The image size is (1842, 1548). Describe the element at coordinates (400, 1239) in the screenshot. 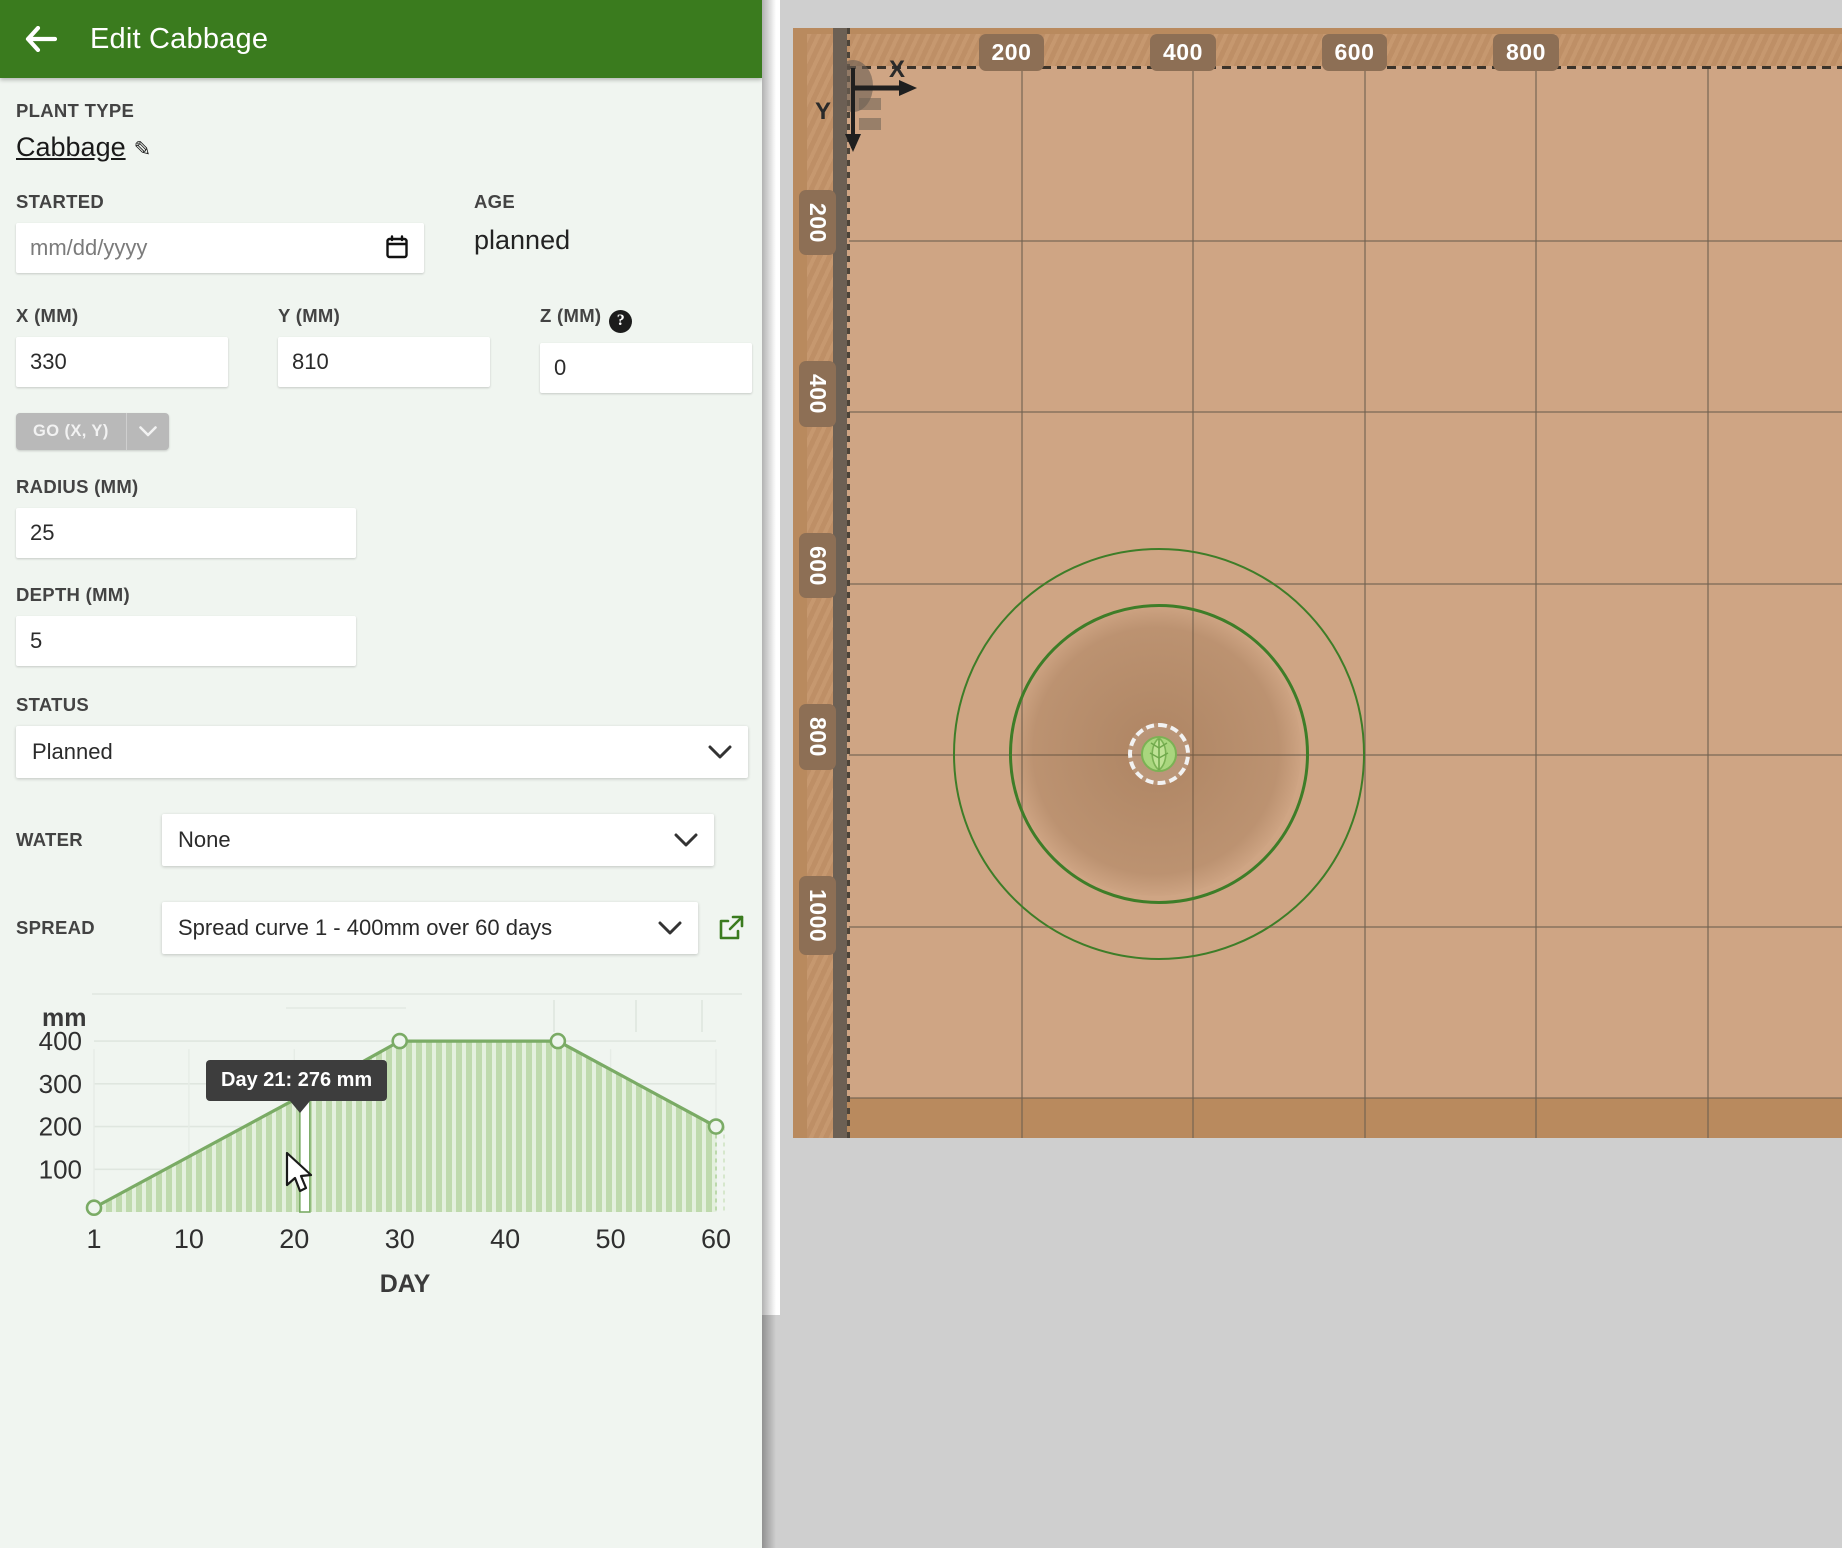

I see `x-tick-label: 30` at that location.